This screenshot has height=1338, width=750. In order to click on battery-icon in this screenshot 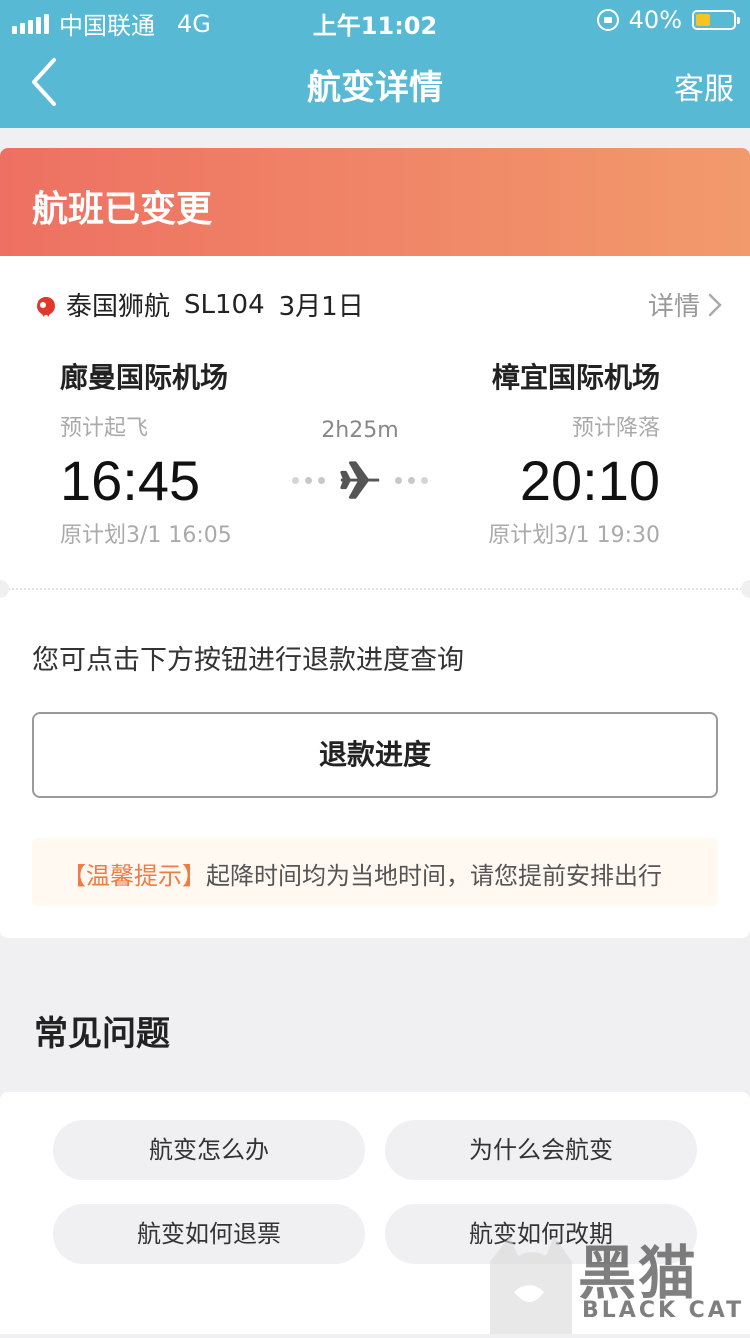, I will do `click(716, 20)`.